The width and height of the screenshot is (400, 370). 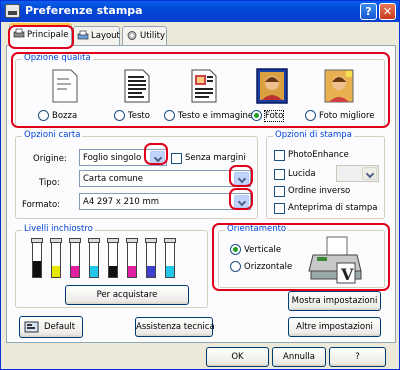 I want to click on quality-text-image-radio, so click(x=169, y=115).